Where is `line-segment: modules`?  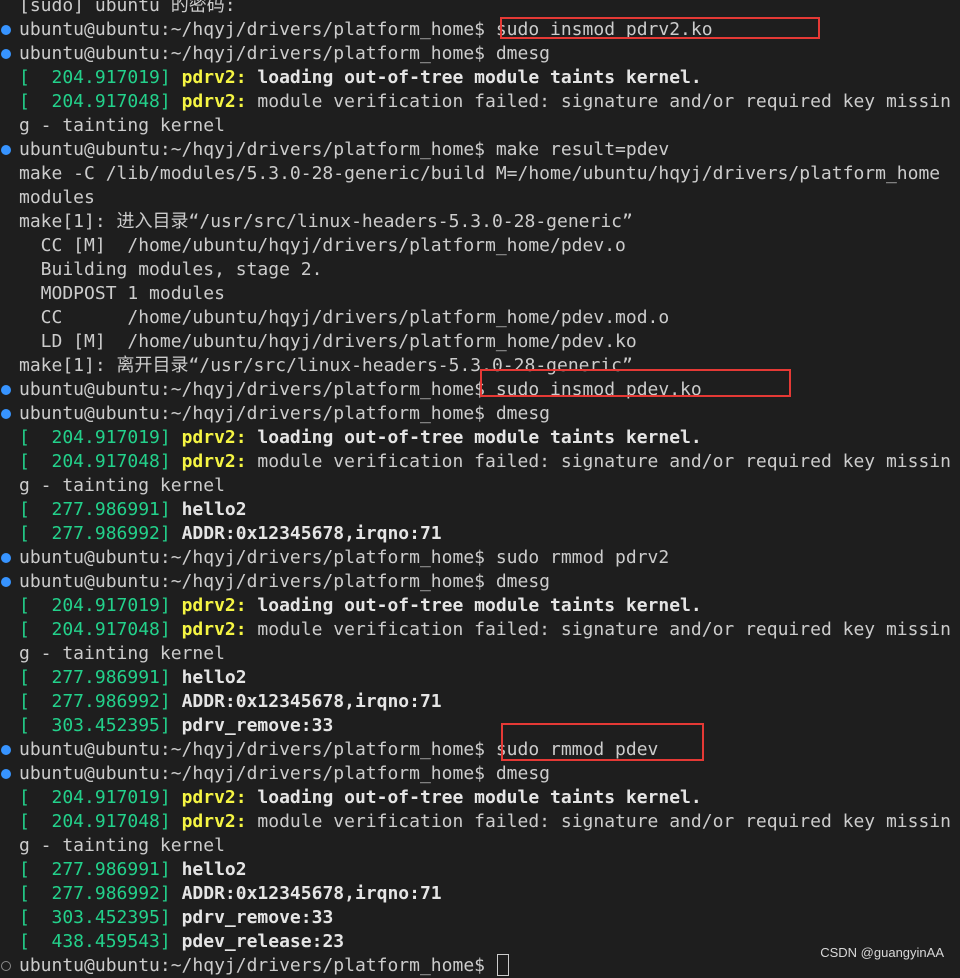
line-segment: modules is located at coordinates (57, 197).